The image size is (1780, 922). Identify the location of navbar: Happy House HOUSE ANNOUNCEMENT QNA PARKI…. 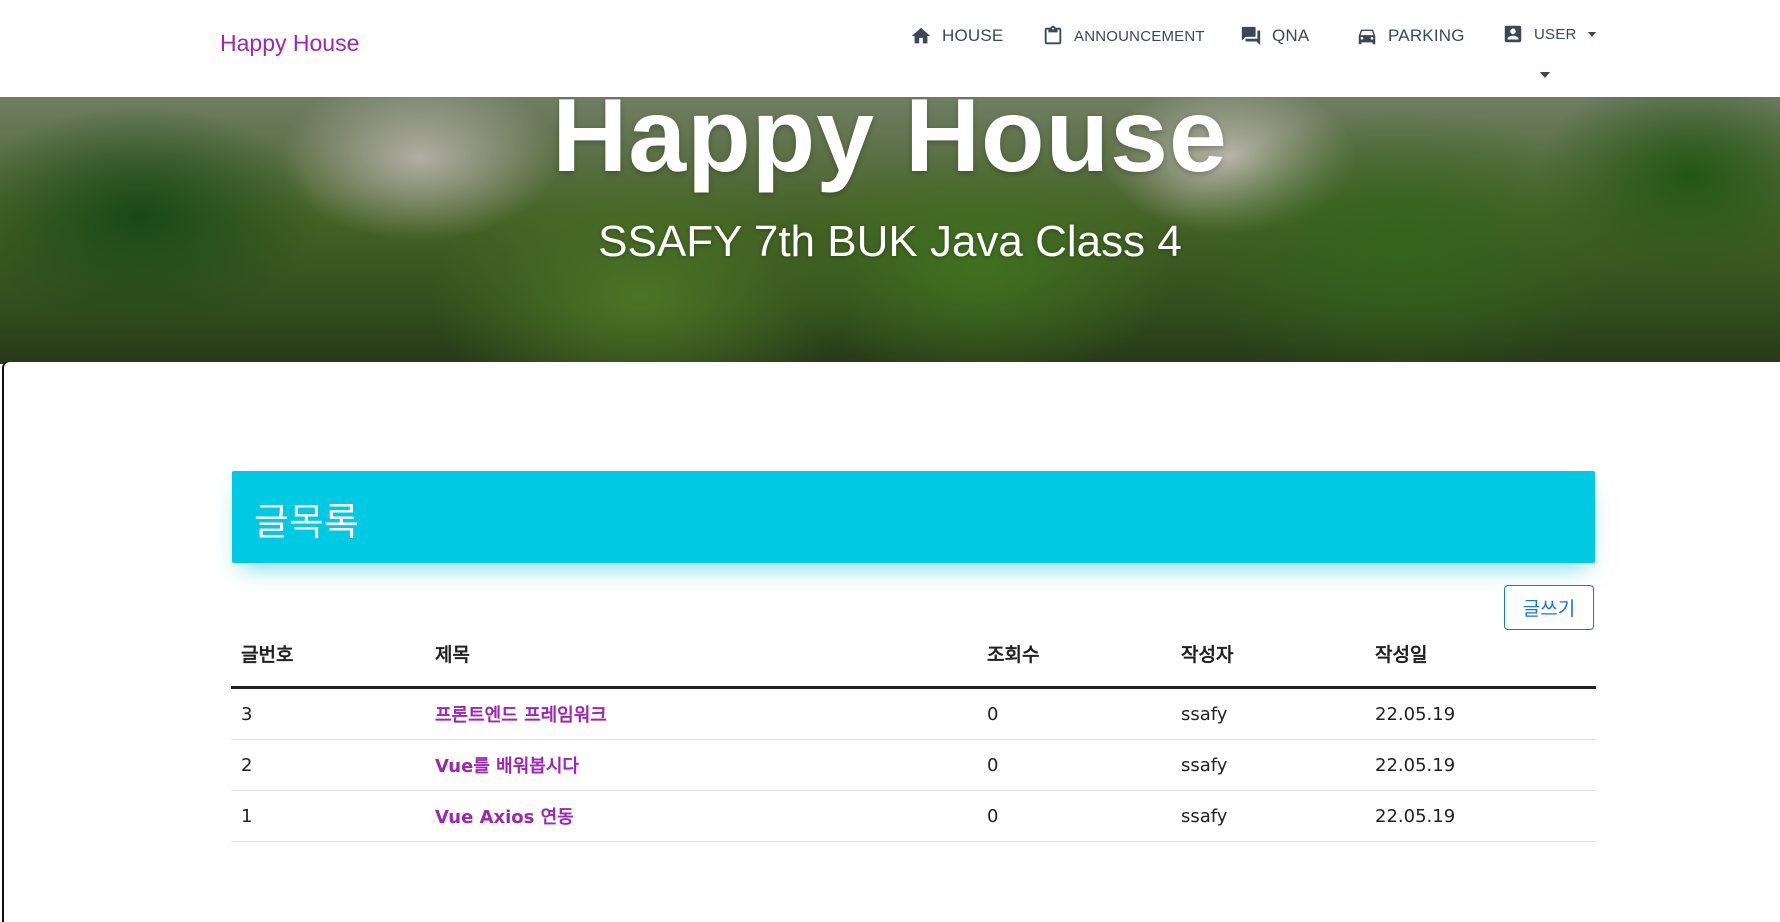
(890, 48).